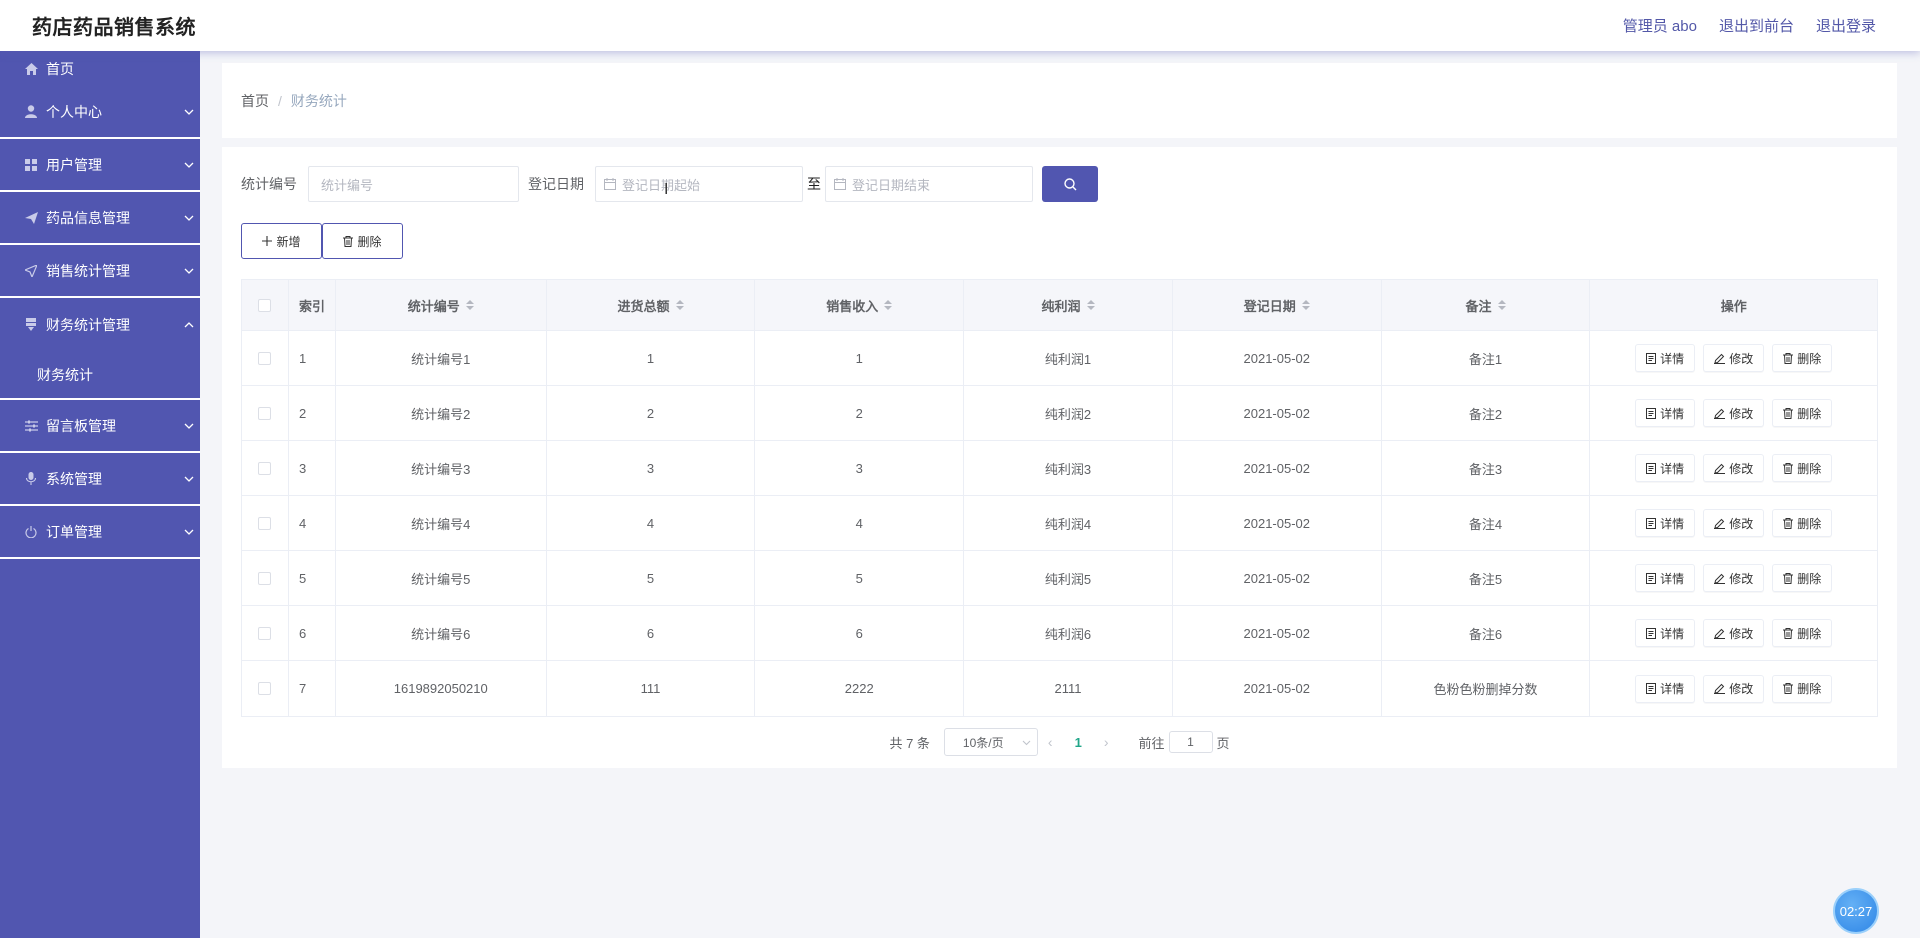  What do you see at coordinates (860, 358) in the screenshot?
I see `cell-sales: 1` at bounding box center [860, 358].